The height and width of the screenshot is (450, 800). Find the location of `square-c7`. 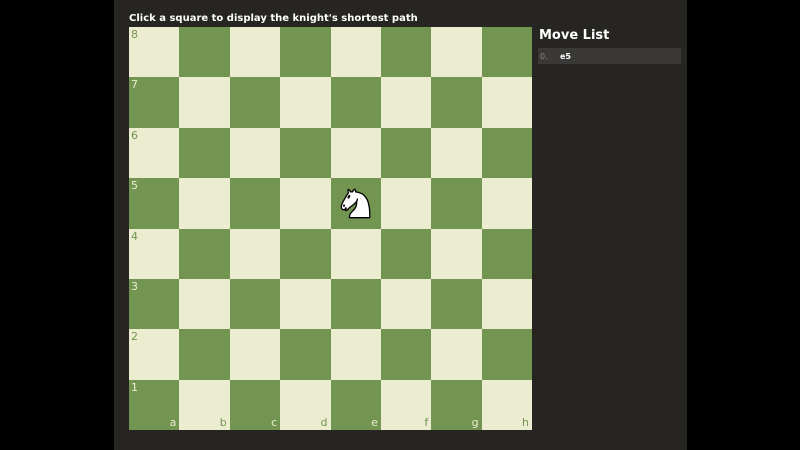

square-c7 is located at coordinates (255, 102).